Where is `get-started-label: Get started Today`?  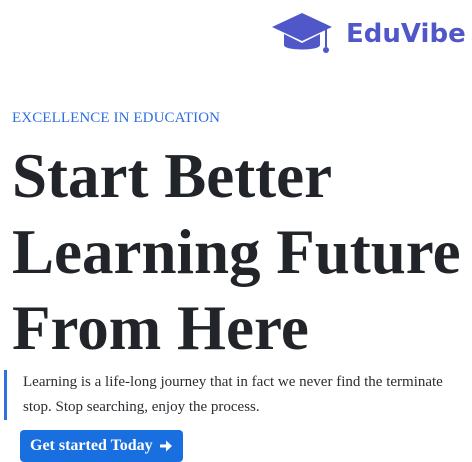
get-started-label: Get started Today is located at coordinates (91, 445).